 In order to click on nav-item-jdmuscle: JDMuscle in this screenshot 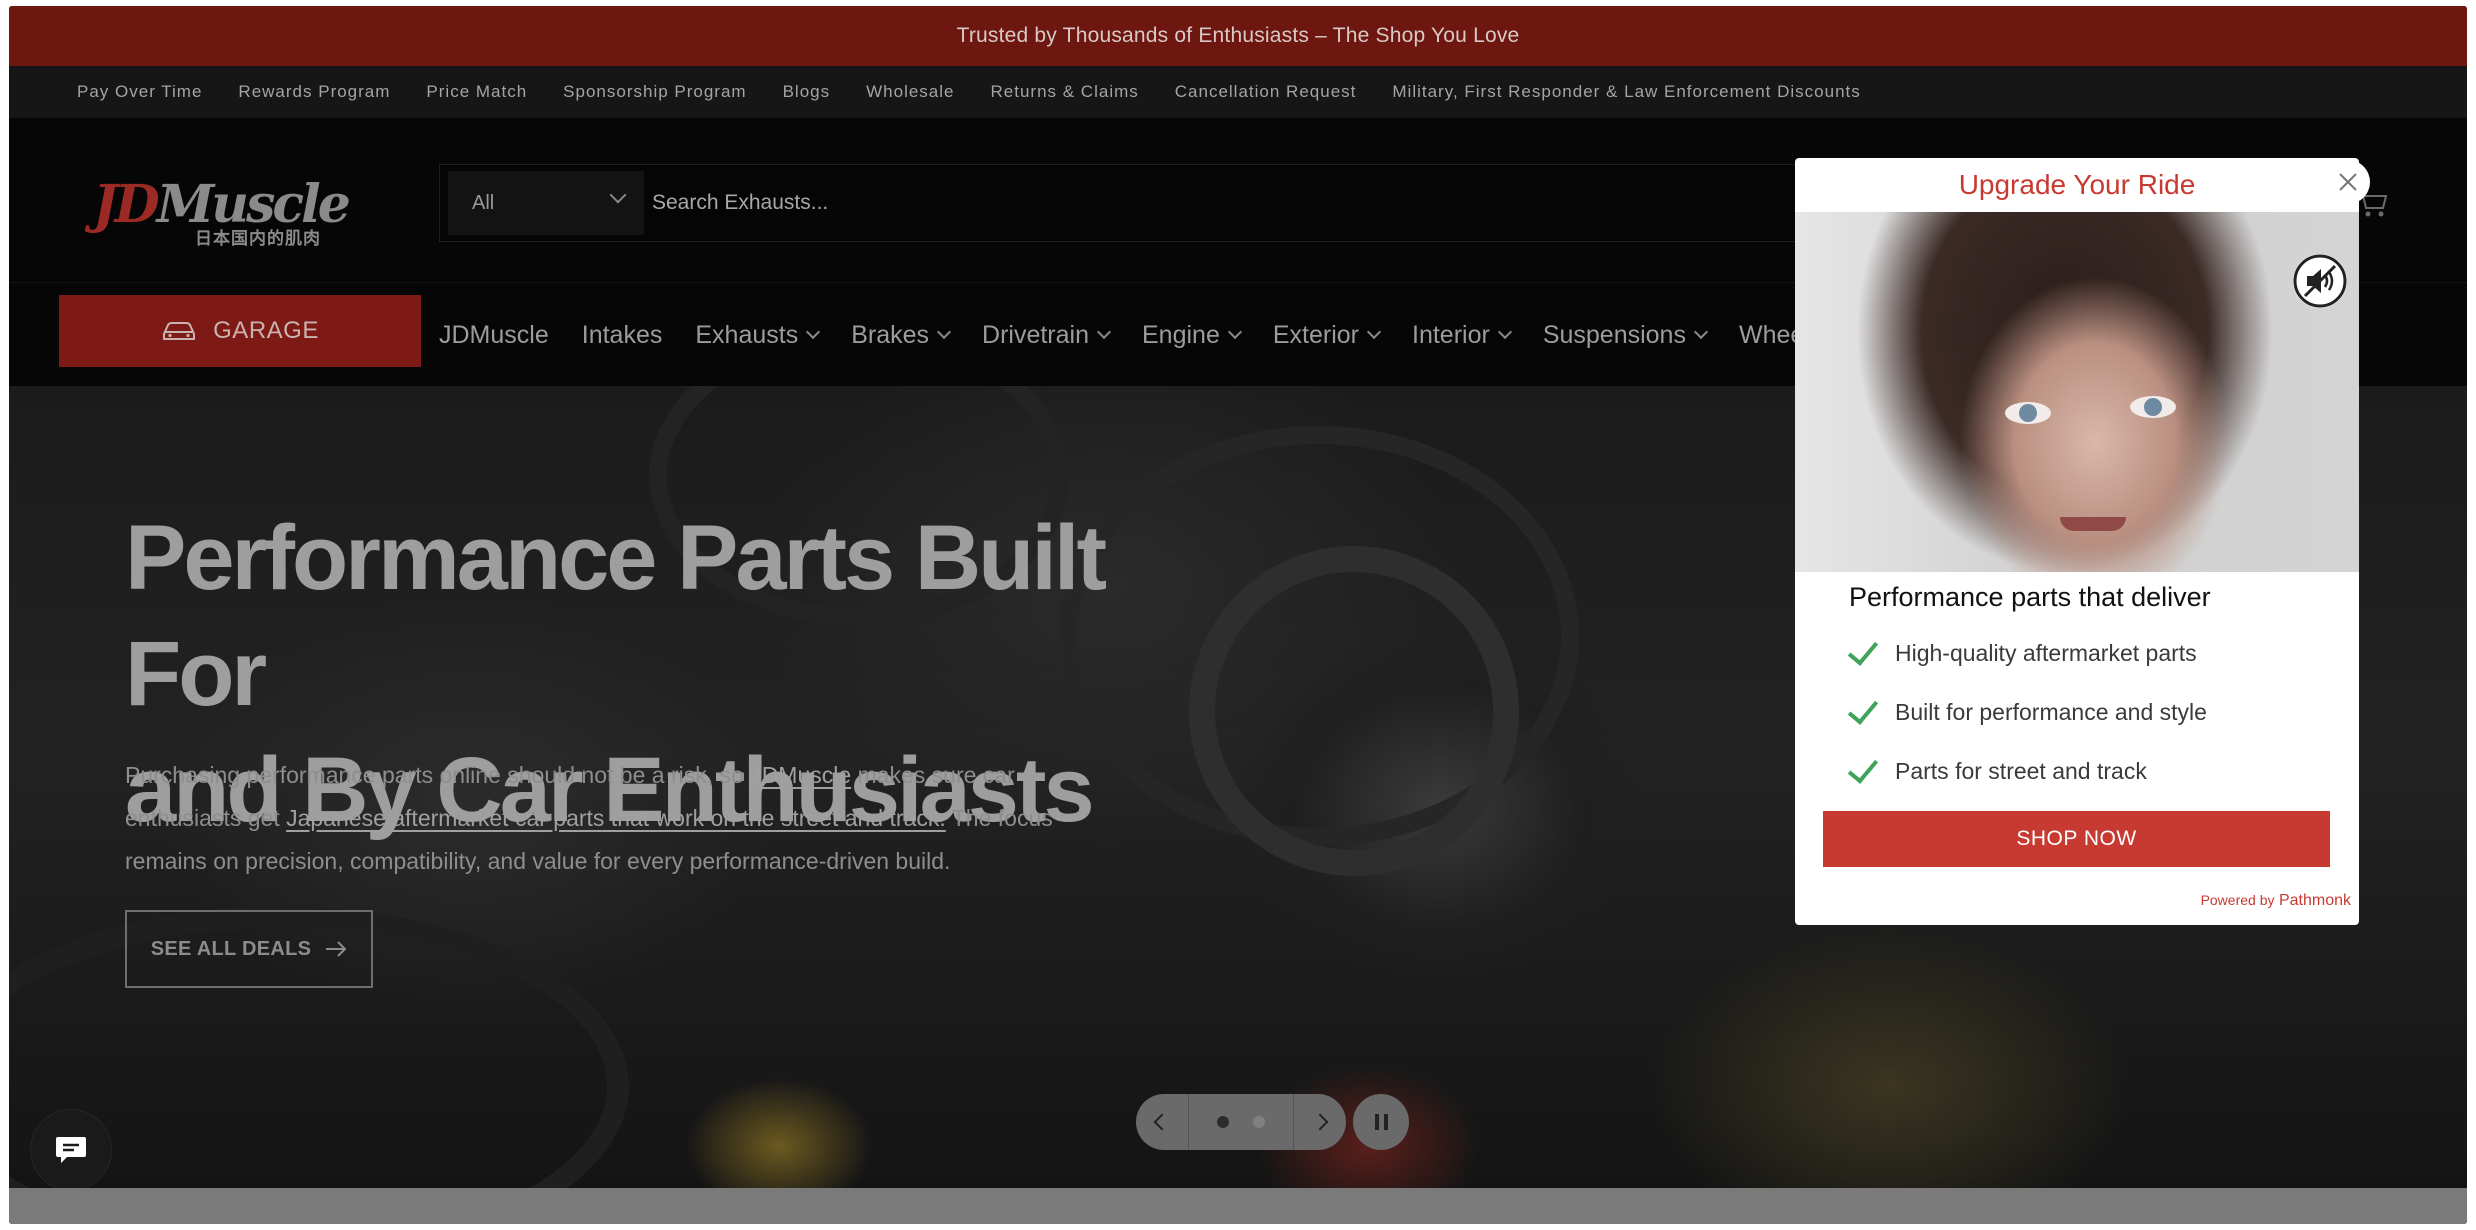, I will do `click(494, 335)`.